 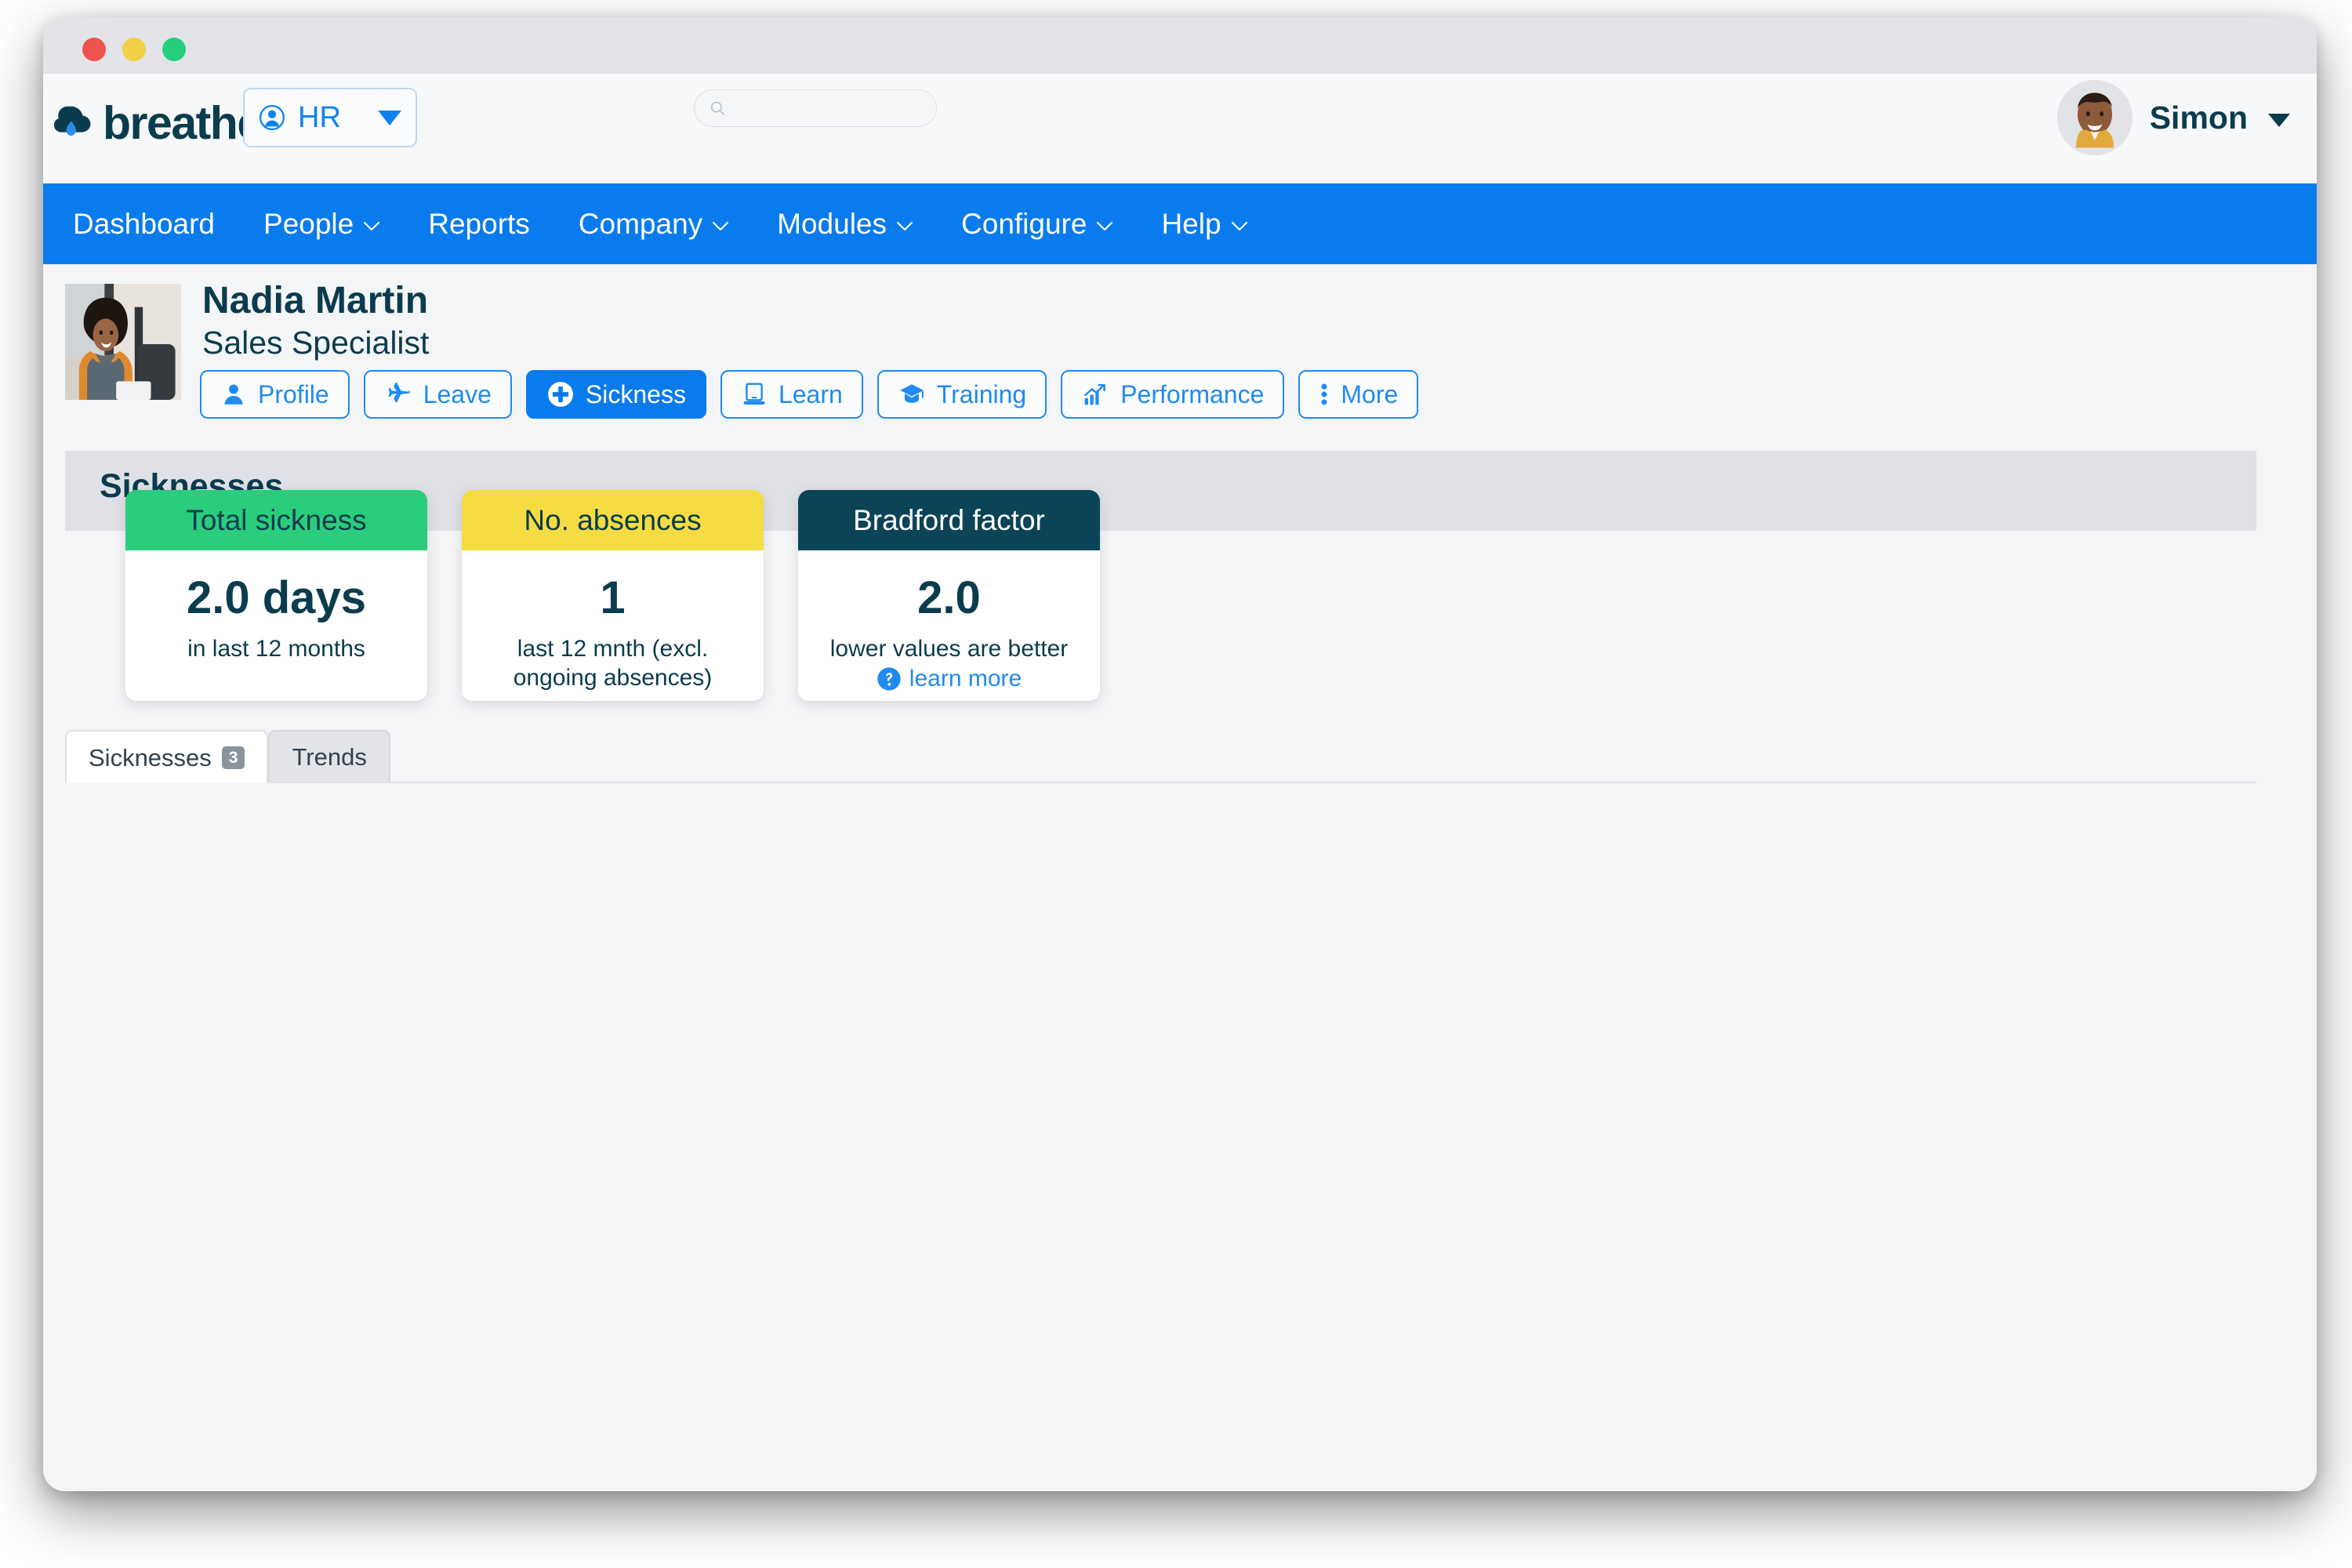 I want to click on status-badge: 3, so click(x=233, y=757).